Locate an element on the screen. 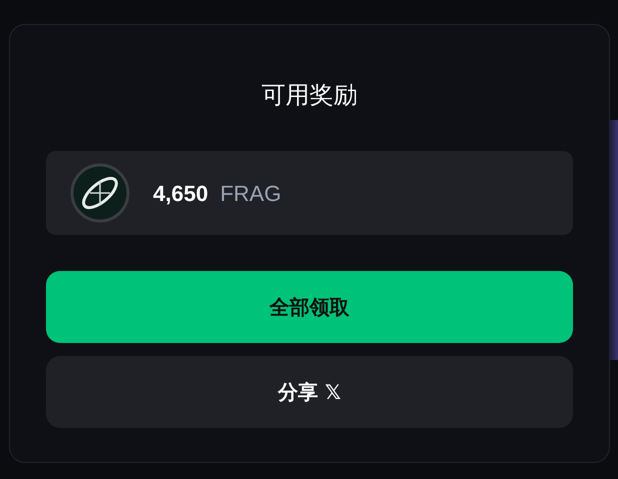  reward-amount: 4,650 is located at coordinates (180, 194).